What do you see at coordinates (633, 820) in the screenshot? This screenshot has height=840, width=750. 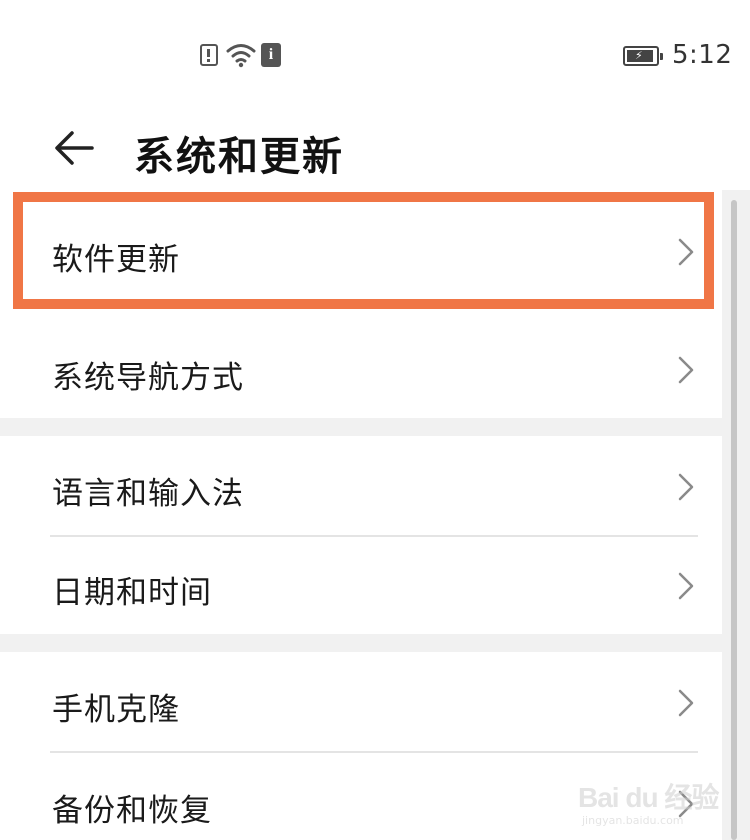 I see `watermark-url: jingyan.baidu.com` at bounding box center [633, 820].